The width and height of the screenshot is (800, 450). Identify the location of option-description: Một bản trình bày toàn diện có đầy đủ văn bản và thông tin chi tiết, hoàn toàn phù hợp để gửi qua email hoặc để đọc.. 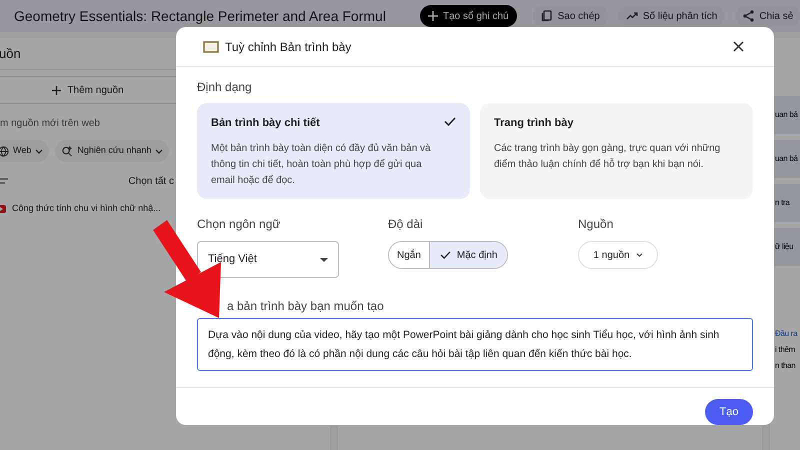
(321, 165).